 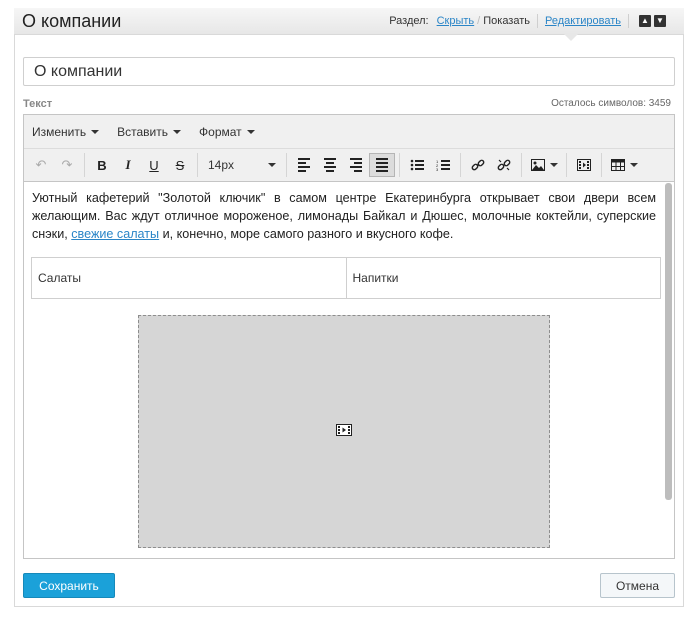 What do you see at coordinates (128, 165) in the screenshot?
I see `italic-icon: I` at bounding box center [128, 165].